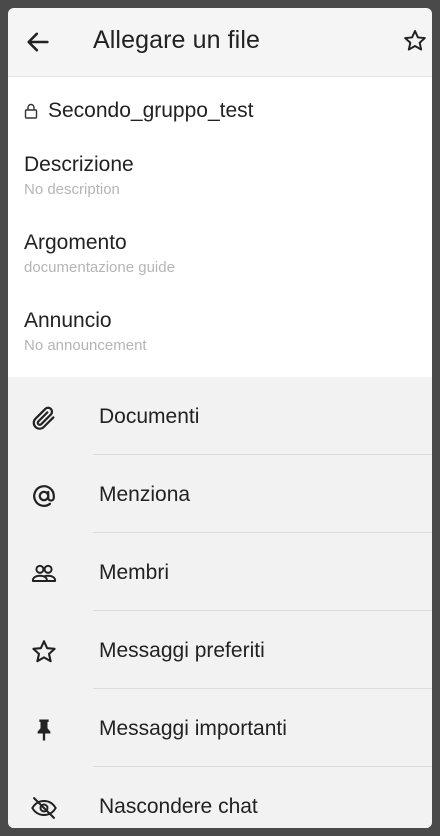  I want to click on menu-item-members: Membri, so click(220, 572).